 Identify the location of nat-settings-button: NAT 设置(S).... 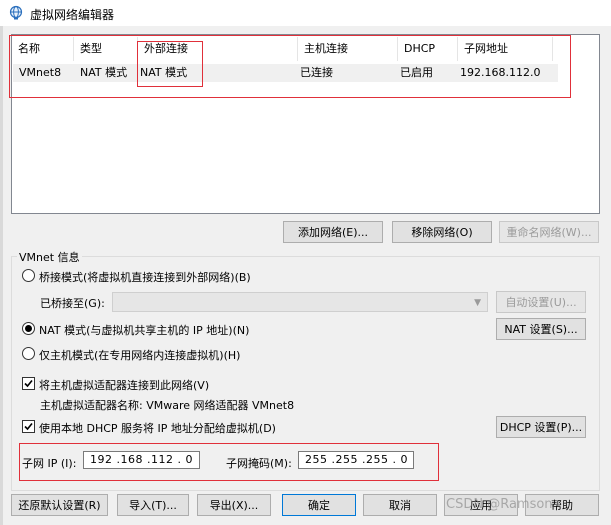
(541, 329).